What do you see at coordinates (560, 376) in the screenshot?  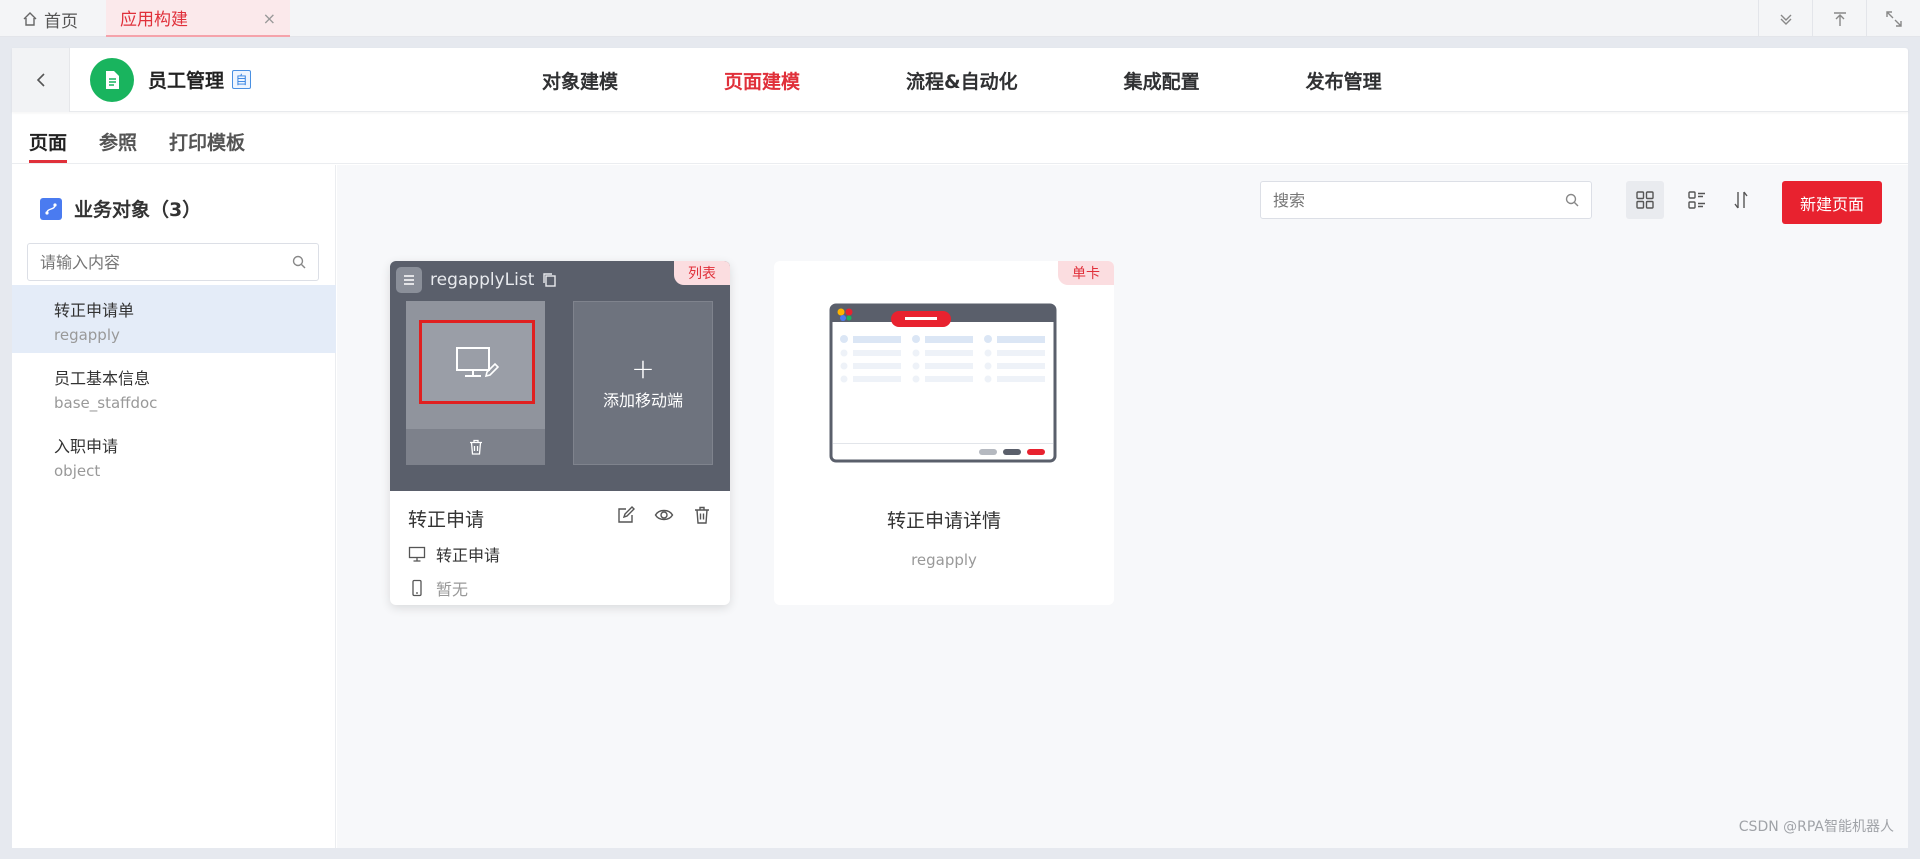 I see `card-preview: regapplyList + 添加移动端` at bounding box center [560, 376].